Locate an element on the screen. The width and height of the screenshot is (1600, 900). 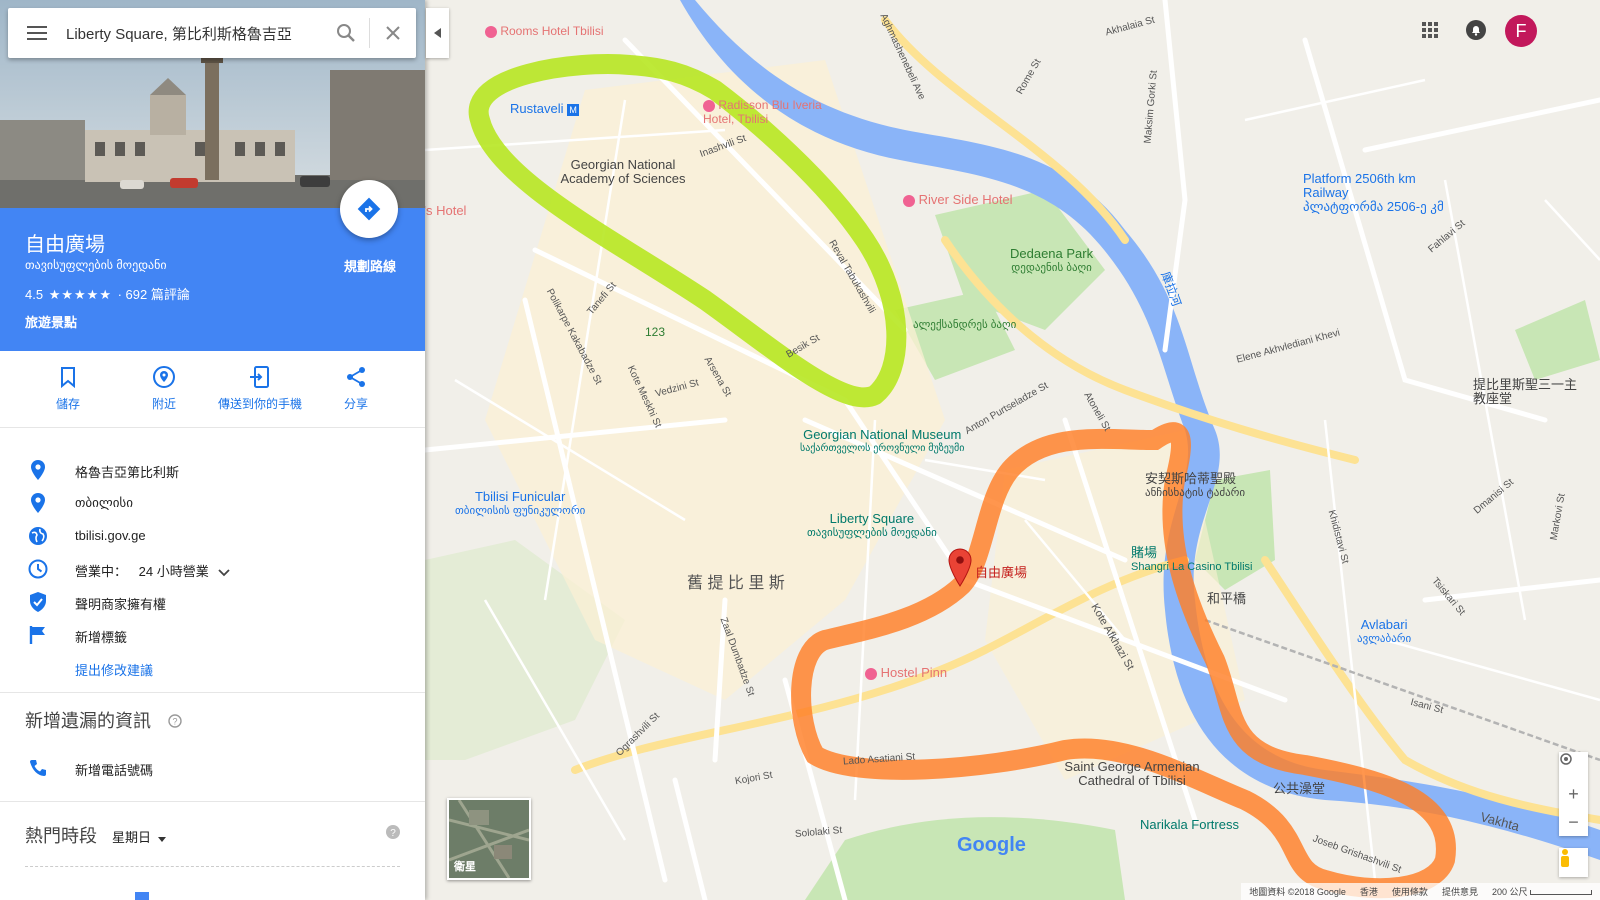
feedback-link: 提供意見 is located at coordinates (1460, 891).